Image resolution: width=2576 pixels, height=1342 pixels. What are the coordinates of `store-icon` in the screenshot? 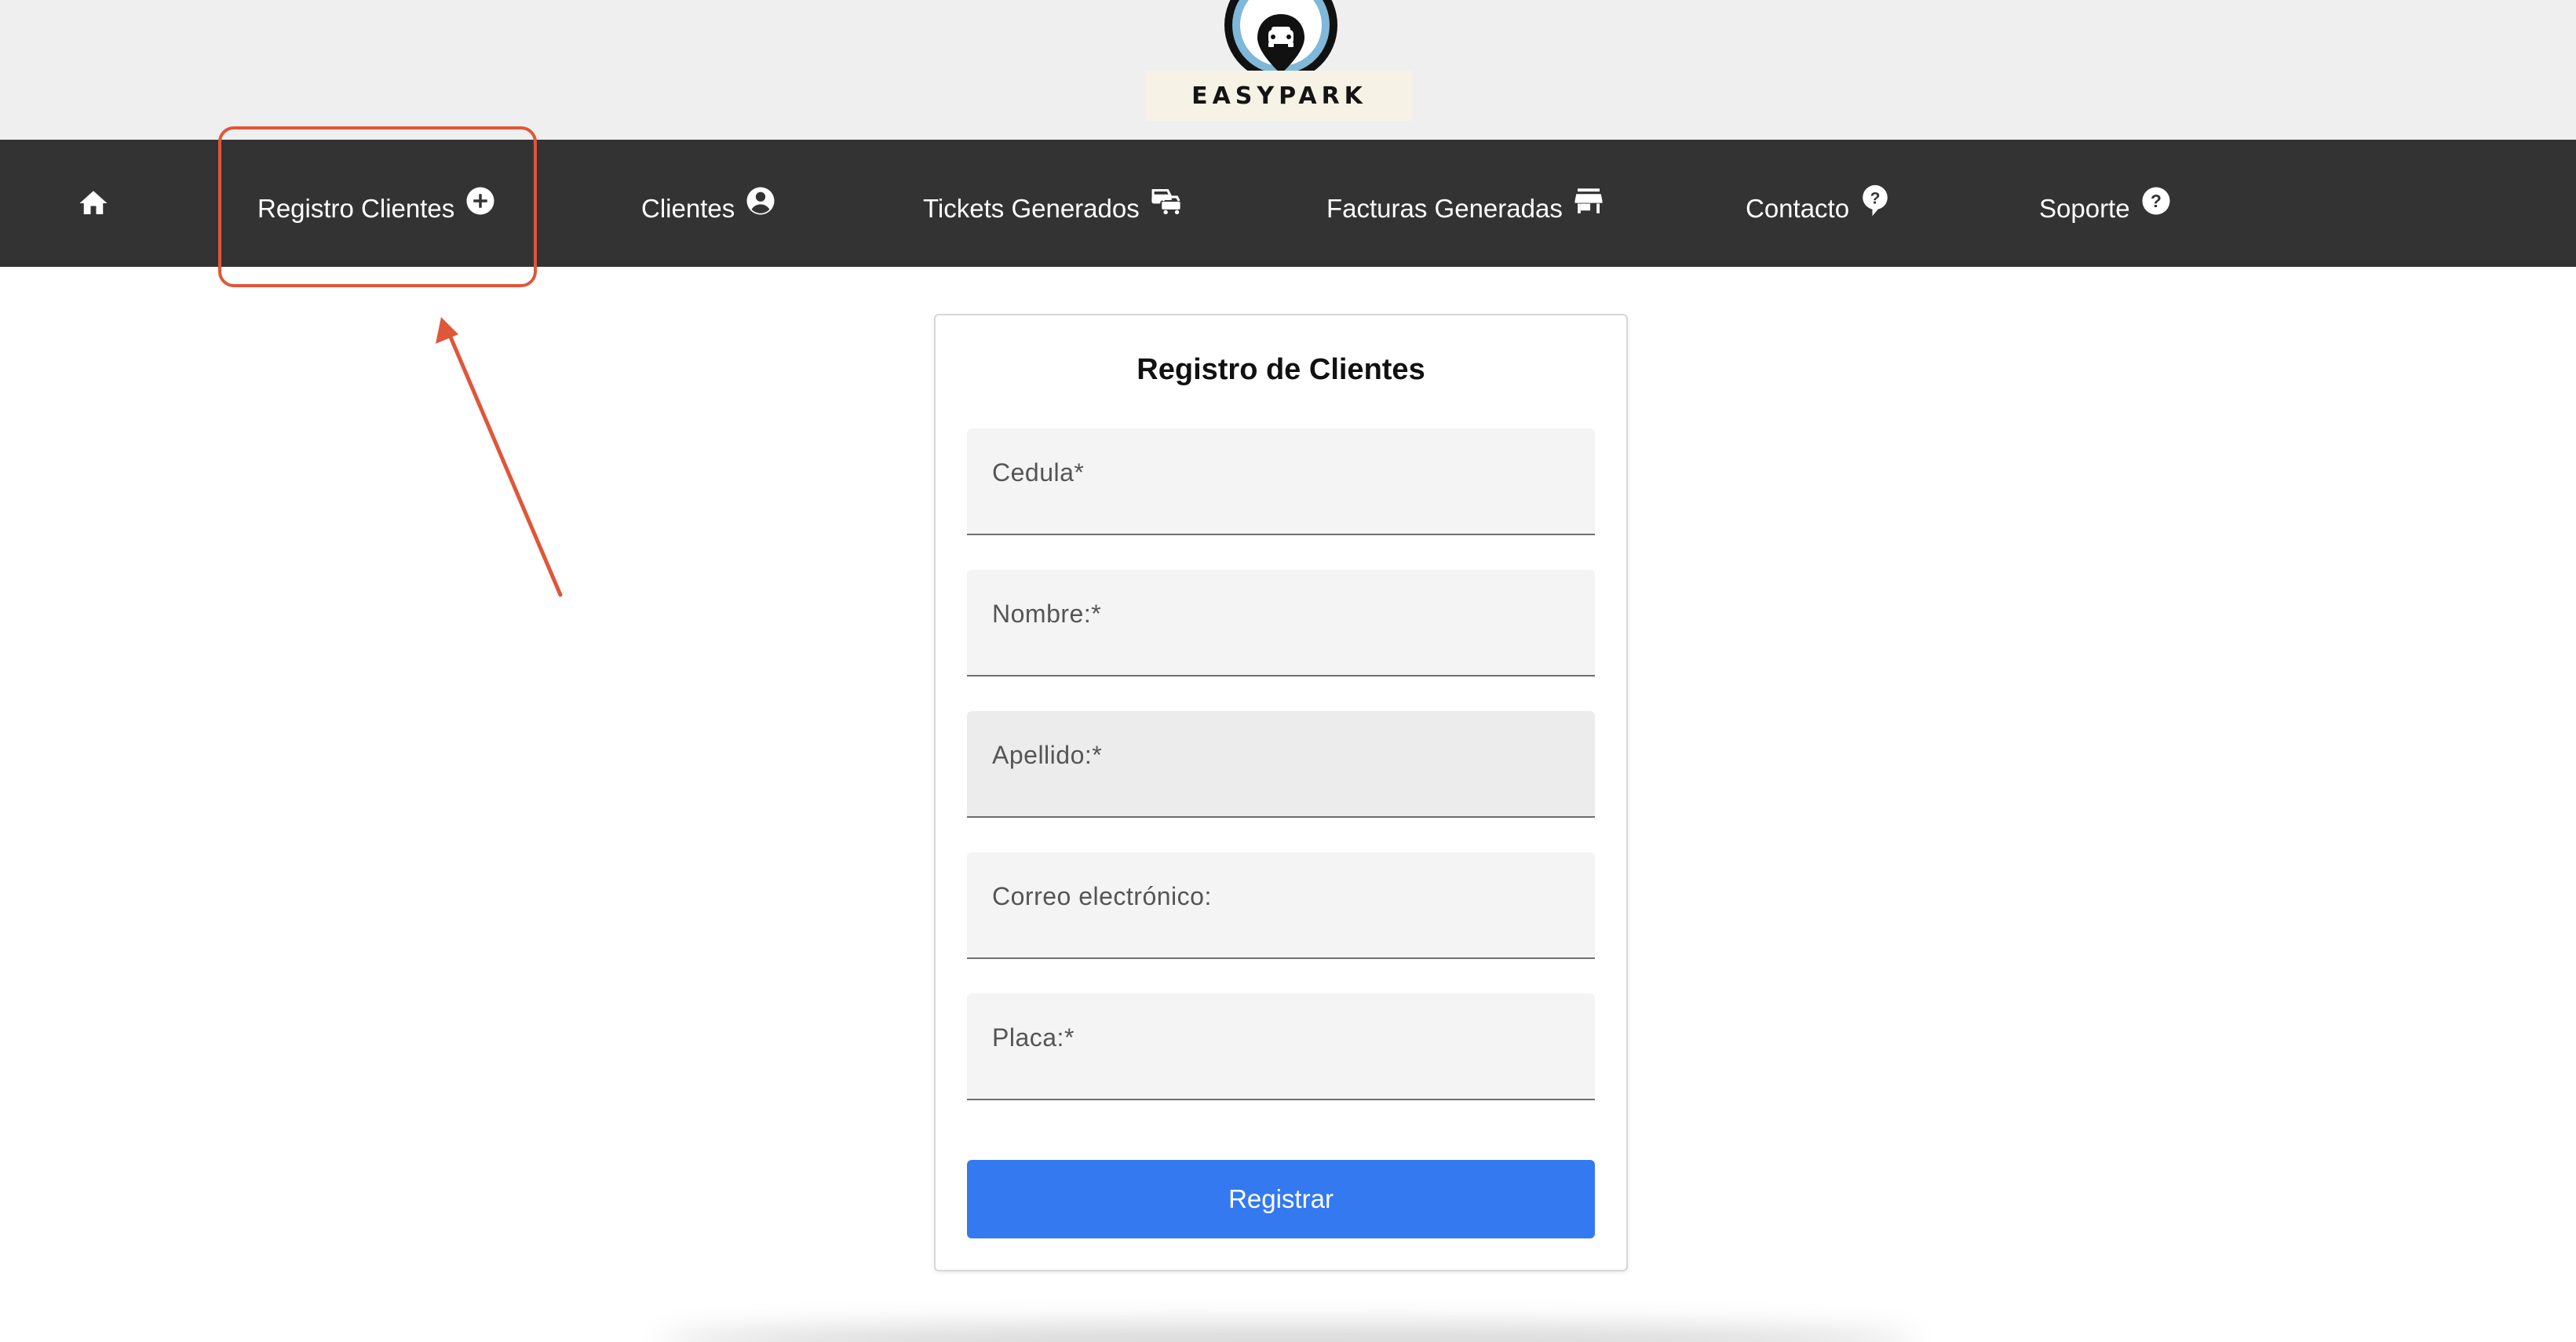 It's located at (1588, 201).